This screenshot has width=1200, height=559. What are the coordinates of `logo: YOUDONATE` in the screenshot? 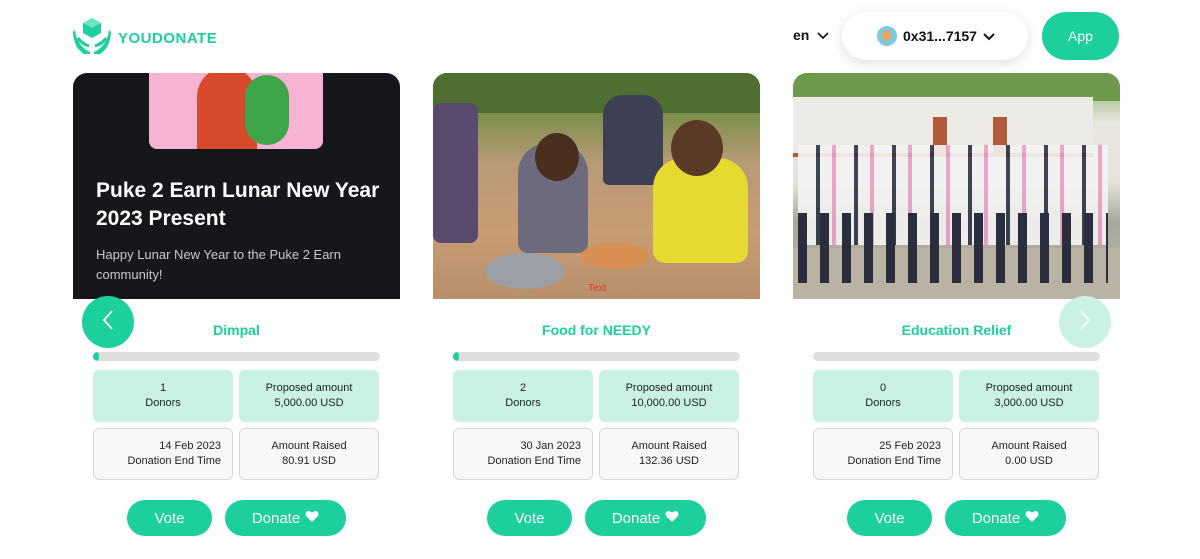 It's located at (144, 38).